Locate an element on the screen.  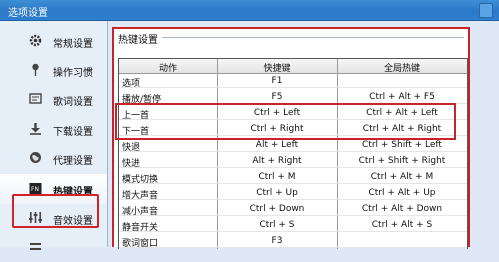
sidebar-item-more is located at coordinates (53, 247).